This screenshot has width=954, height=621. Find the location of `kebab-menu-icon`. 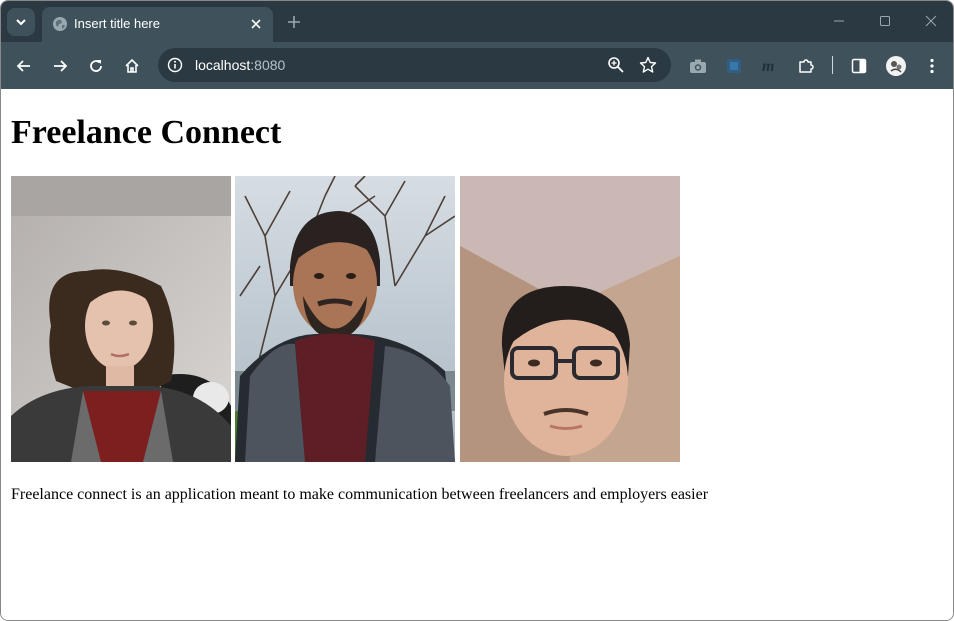

kebab-menu-icon is located at coordinates (932, 66).